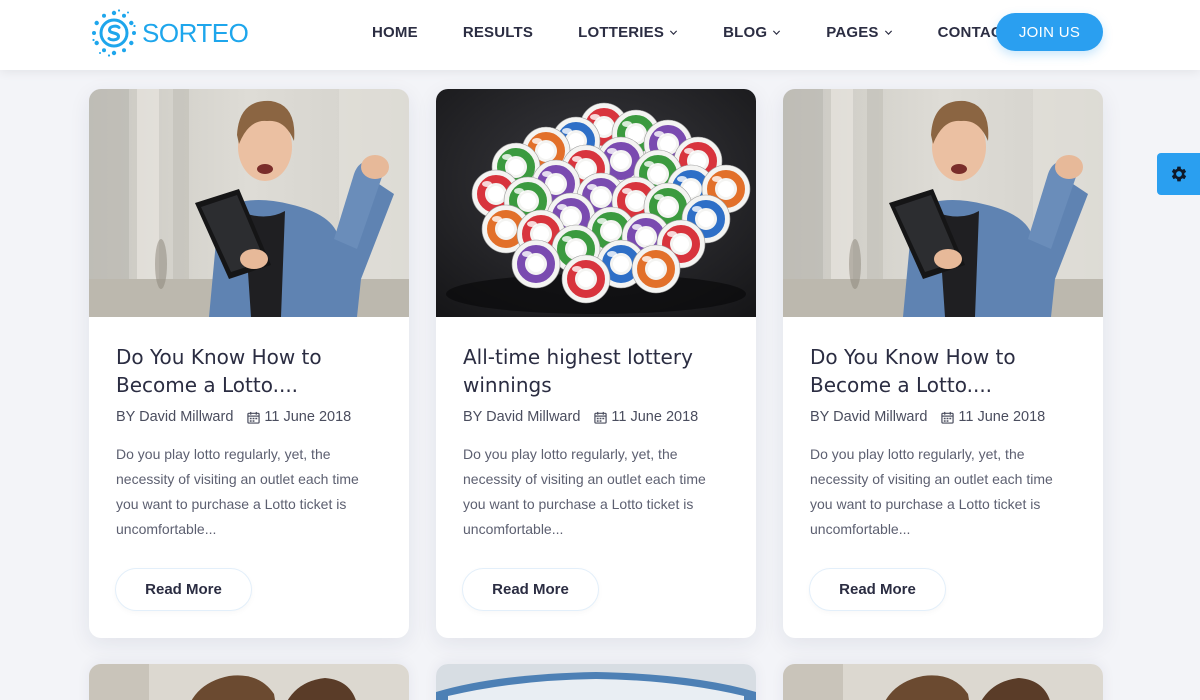 The image size is (1200, 700). I want to click on nav-blog: BLOG, so click(752, 32).